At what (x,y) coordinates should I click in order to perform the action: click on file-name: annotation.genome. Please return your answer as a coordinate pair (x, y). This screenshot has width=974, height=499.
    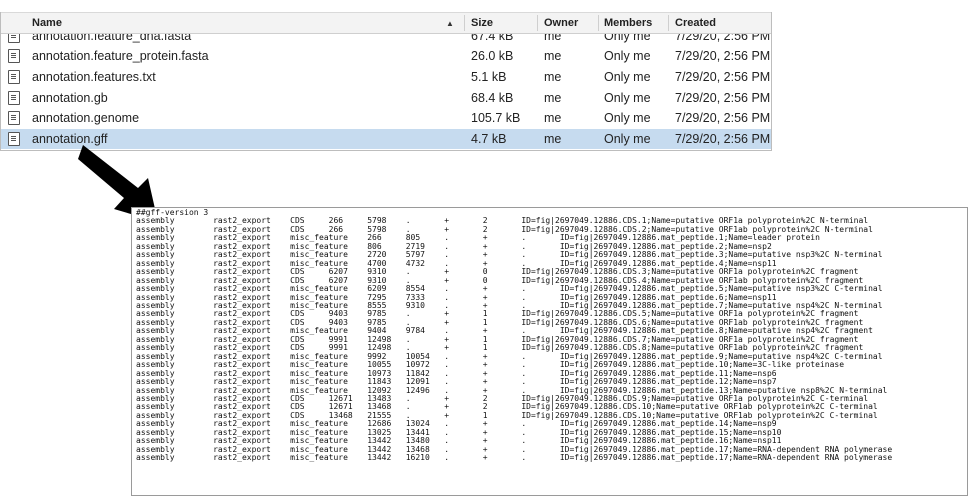
    Looking at the image, I should click on (85, 118).